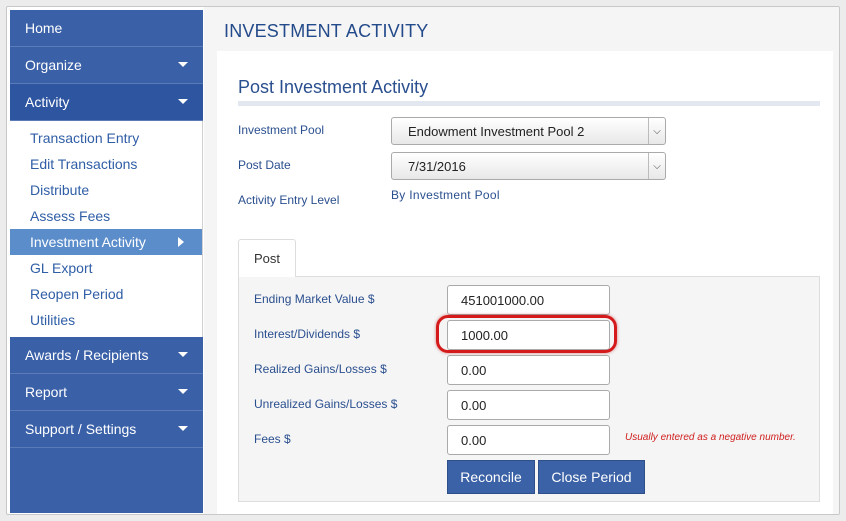 The image size is (846, 521). I want to click on nav-home-label: Home, so click(44, 28).